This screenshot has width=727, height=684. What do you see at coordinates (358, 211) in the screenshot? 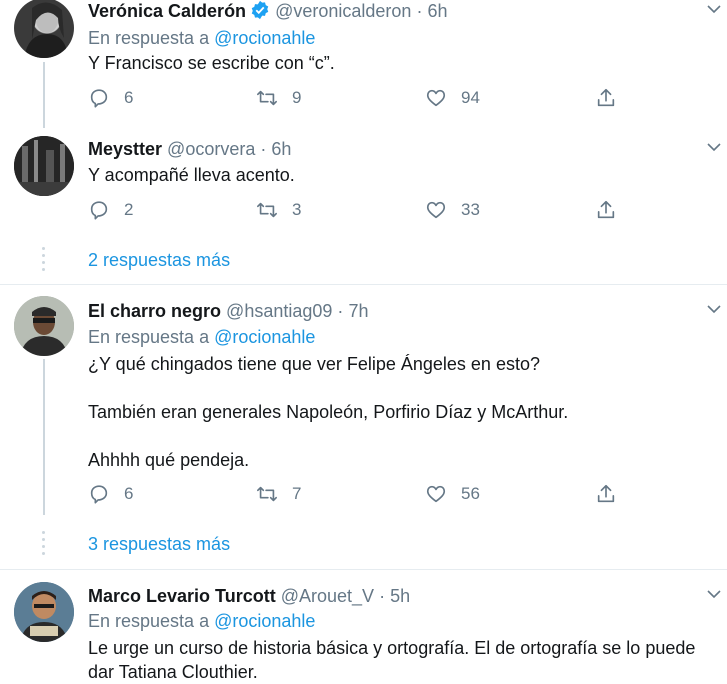
I see `tweet-actions: 2 3 33` at bounding box center [358, 211].